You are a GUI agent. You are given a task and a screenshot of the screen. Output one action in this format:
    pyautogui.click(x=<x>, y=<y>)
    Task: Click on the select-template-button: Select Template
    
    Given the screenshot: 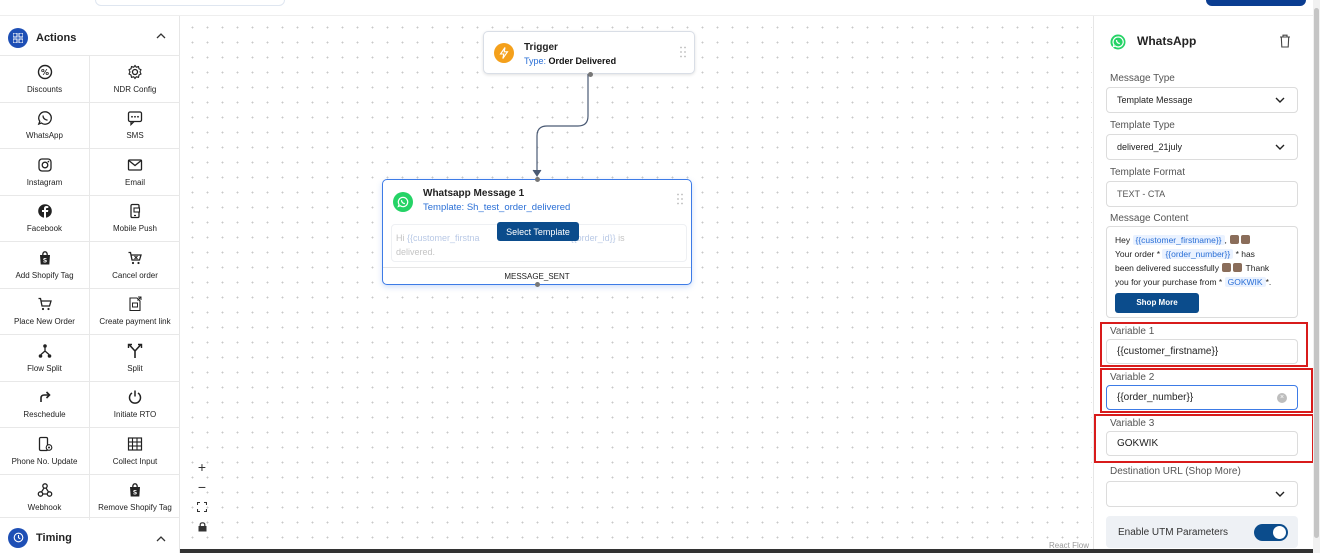 What is the action you would take?
    pyautogui.click(x=538, y=231)
    